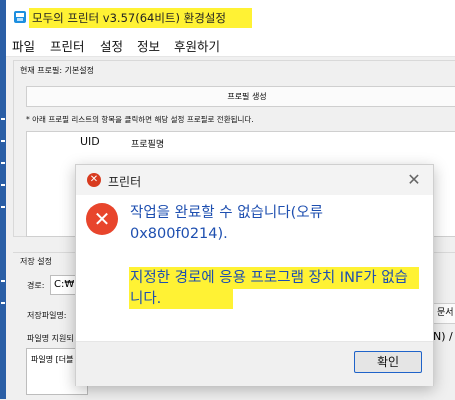  Describe the element at coordinates (269, 288) in the screenshot. I see `error-detail-message: 지정한 경로에 응용 프로그램 장치 INF가 없습니다.` at that location.